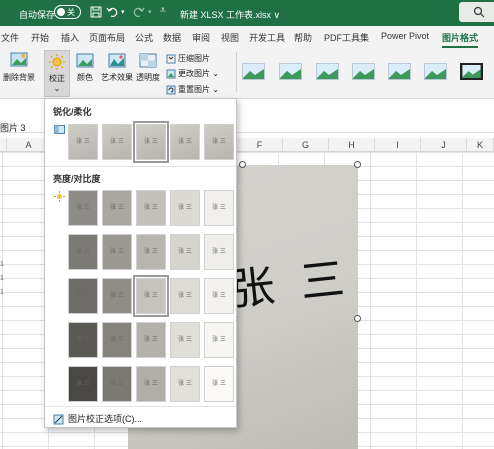  Describe the element at coordinates (405, 36) in the screenshot. I see `tab-power-pivot: Power Pivot` at that location.